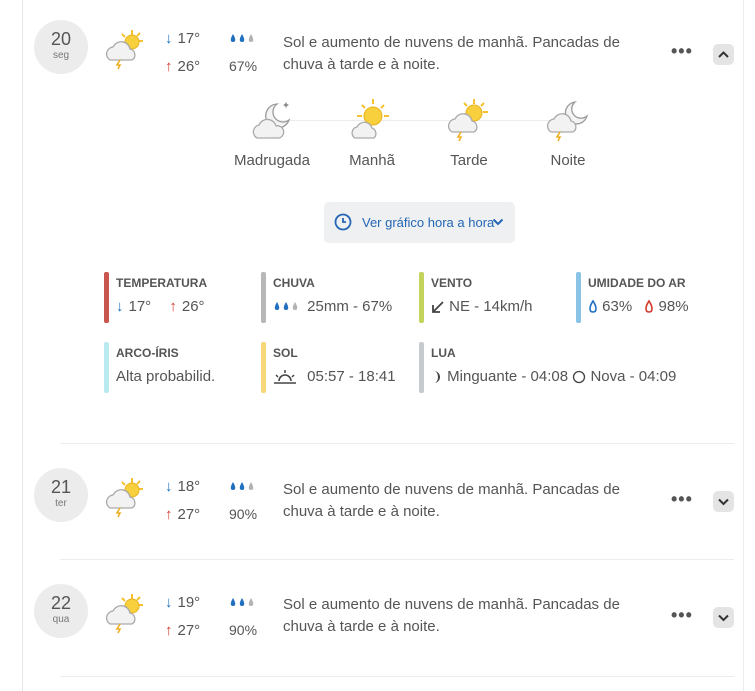 The image size is (755, 691). What do you see at coordinates (285, 353) in the screenshot?
I see `detail-title: SOL` at bounding box center [285, 353].